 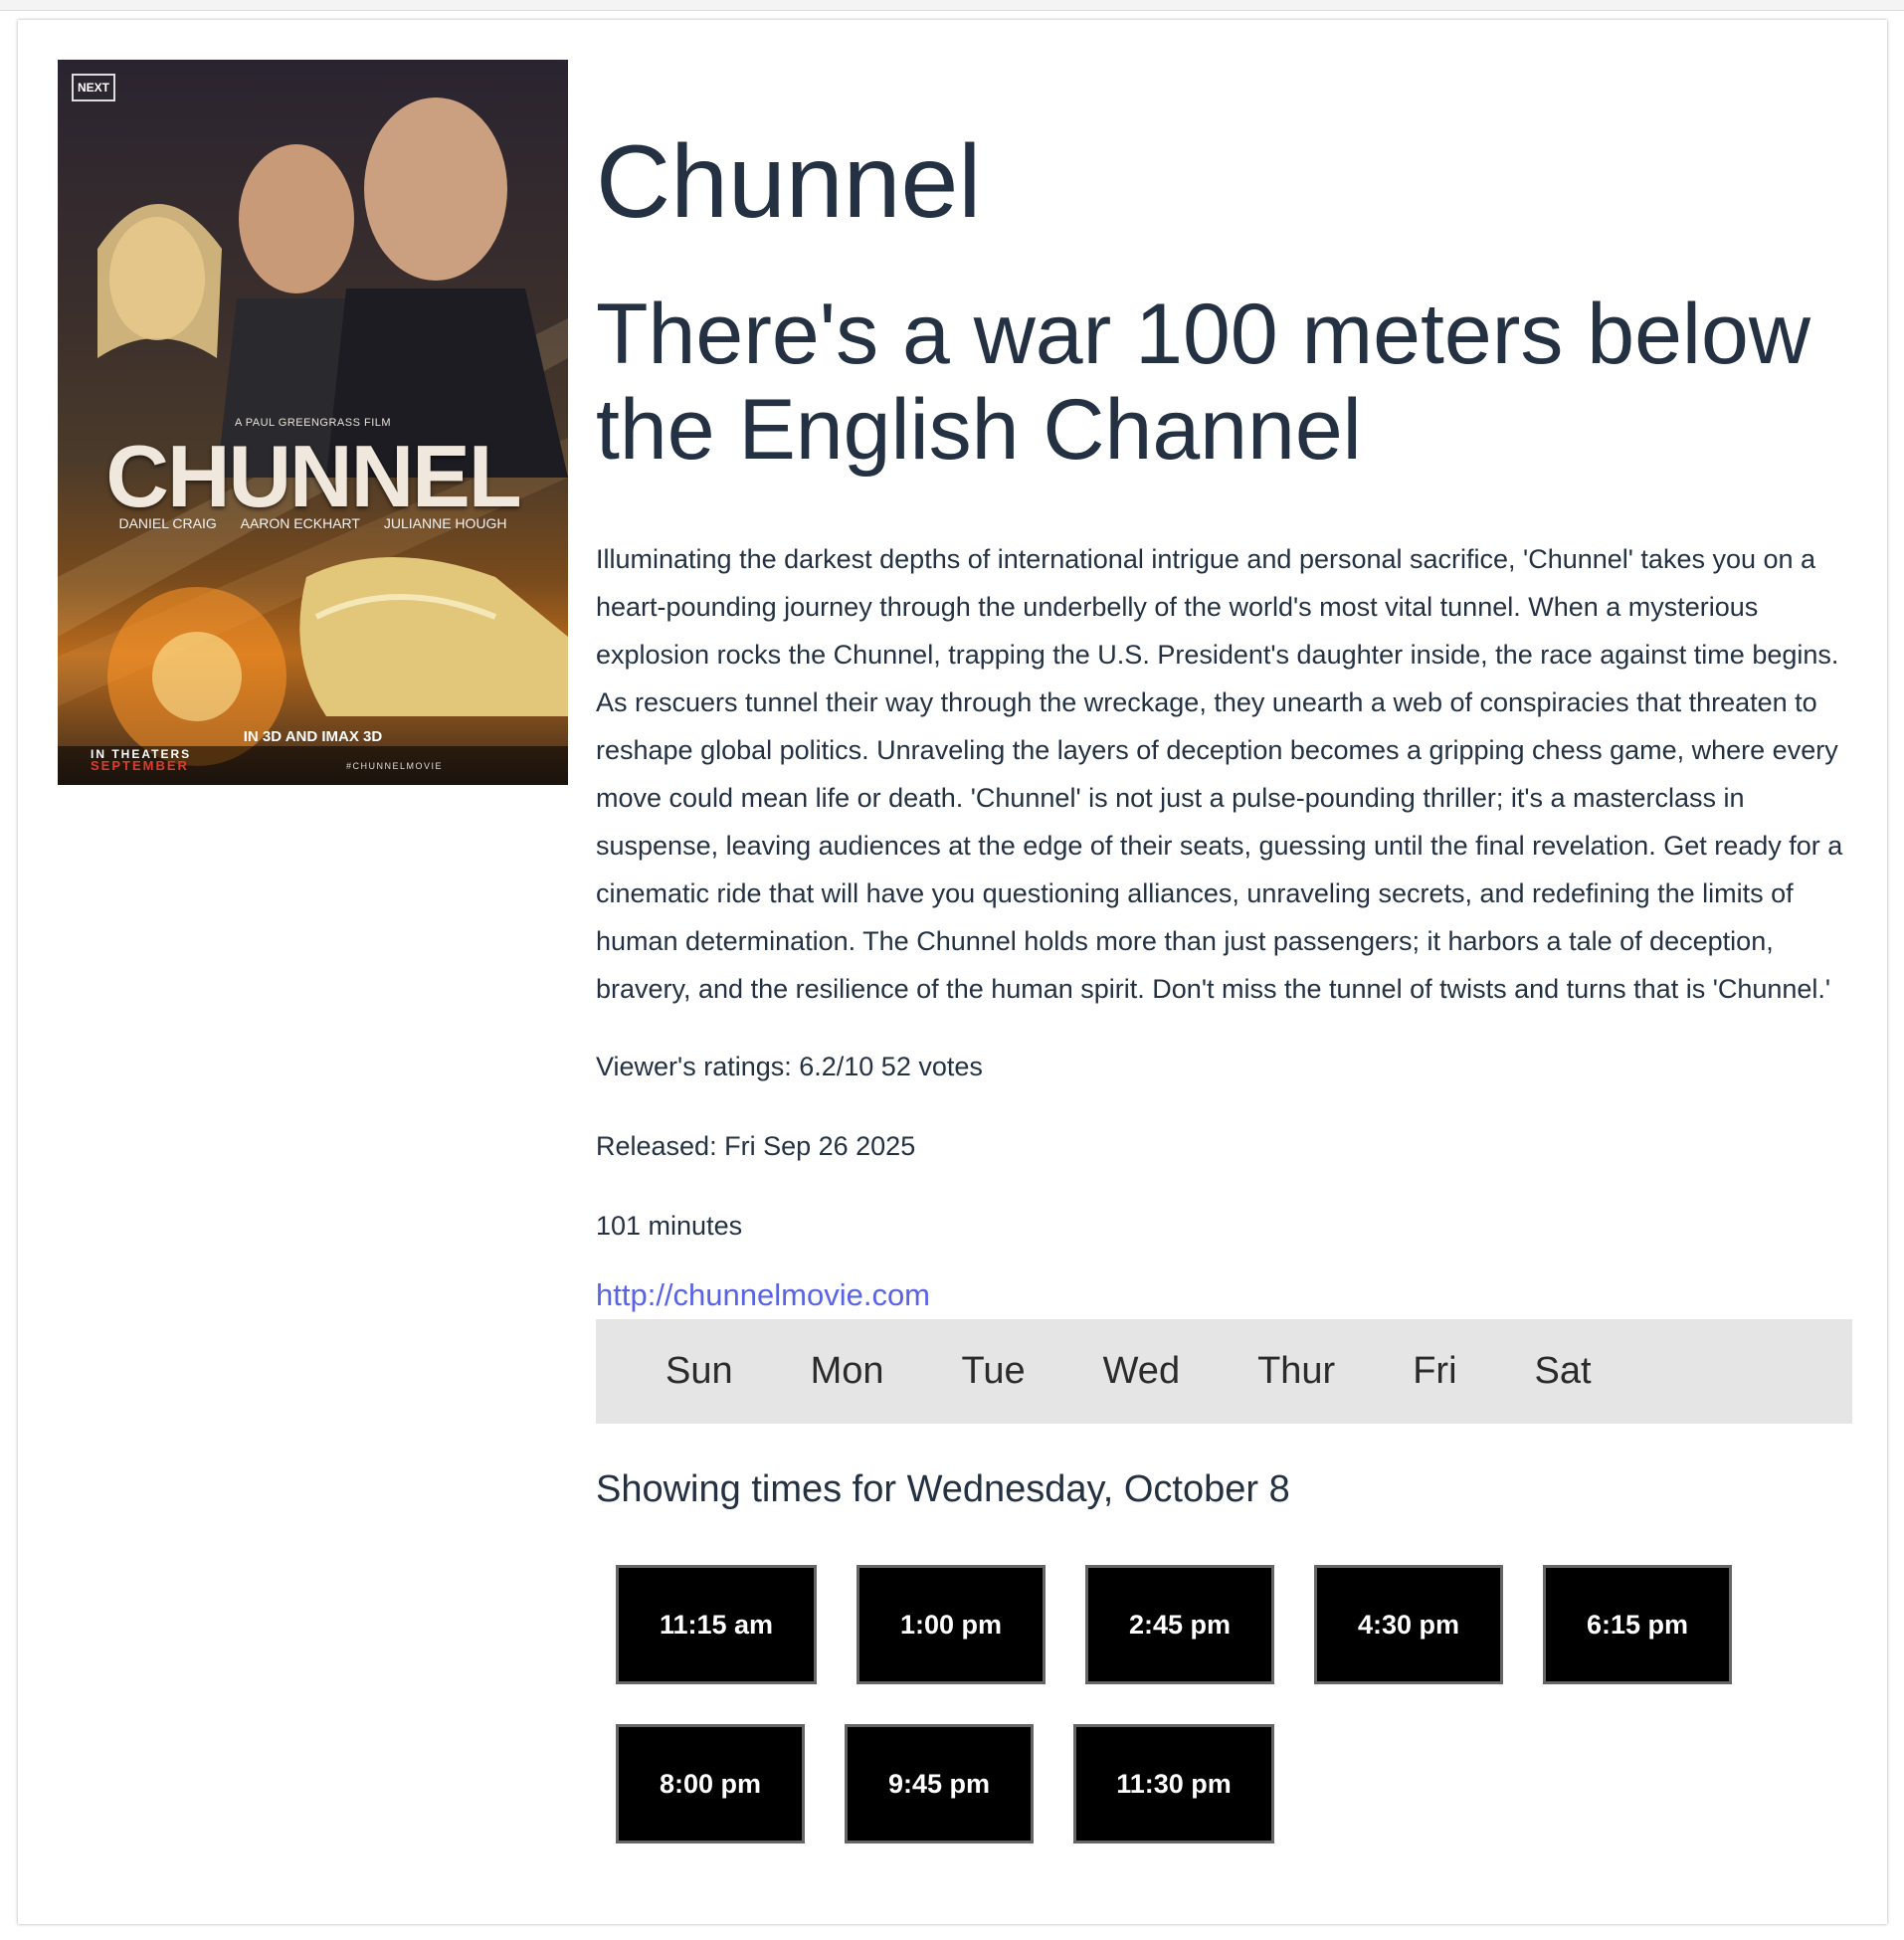 What do you see at coordinates (716, 1624) in the screenshot?
I see `showtime-button: 11:15 am` at bounding box center [716, 1624].